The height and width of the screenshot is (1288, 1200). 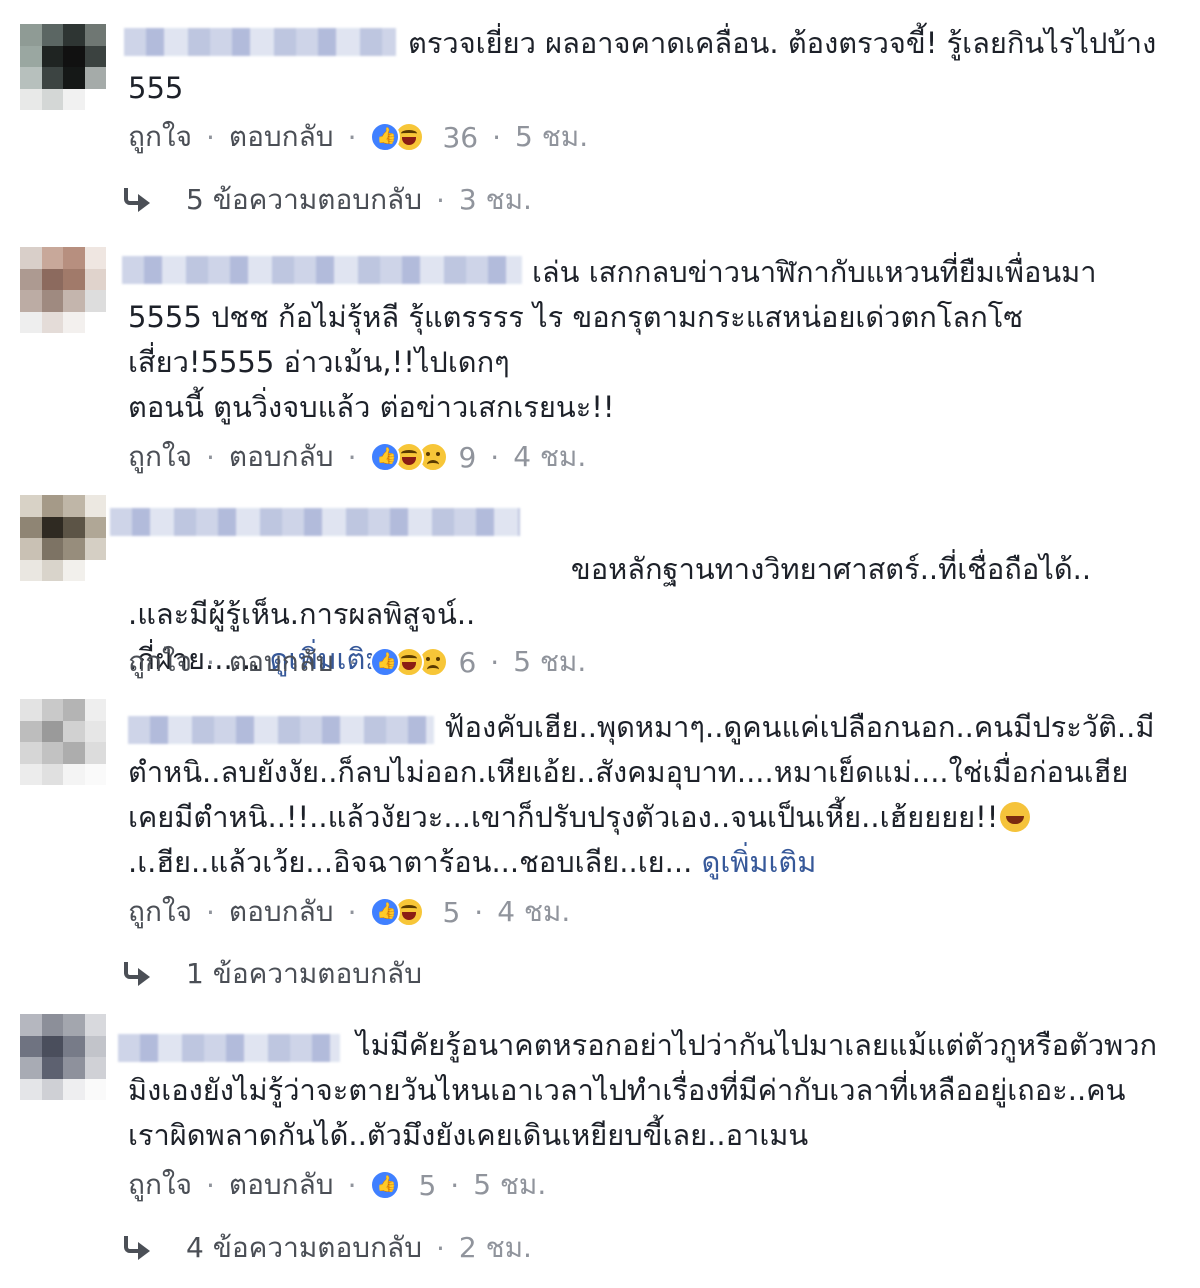 I want to click on view-replies: 5 ข้อความตอบกลับ · 3 ชม., so click(x=327, y=200).